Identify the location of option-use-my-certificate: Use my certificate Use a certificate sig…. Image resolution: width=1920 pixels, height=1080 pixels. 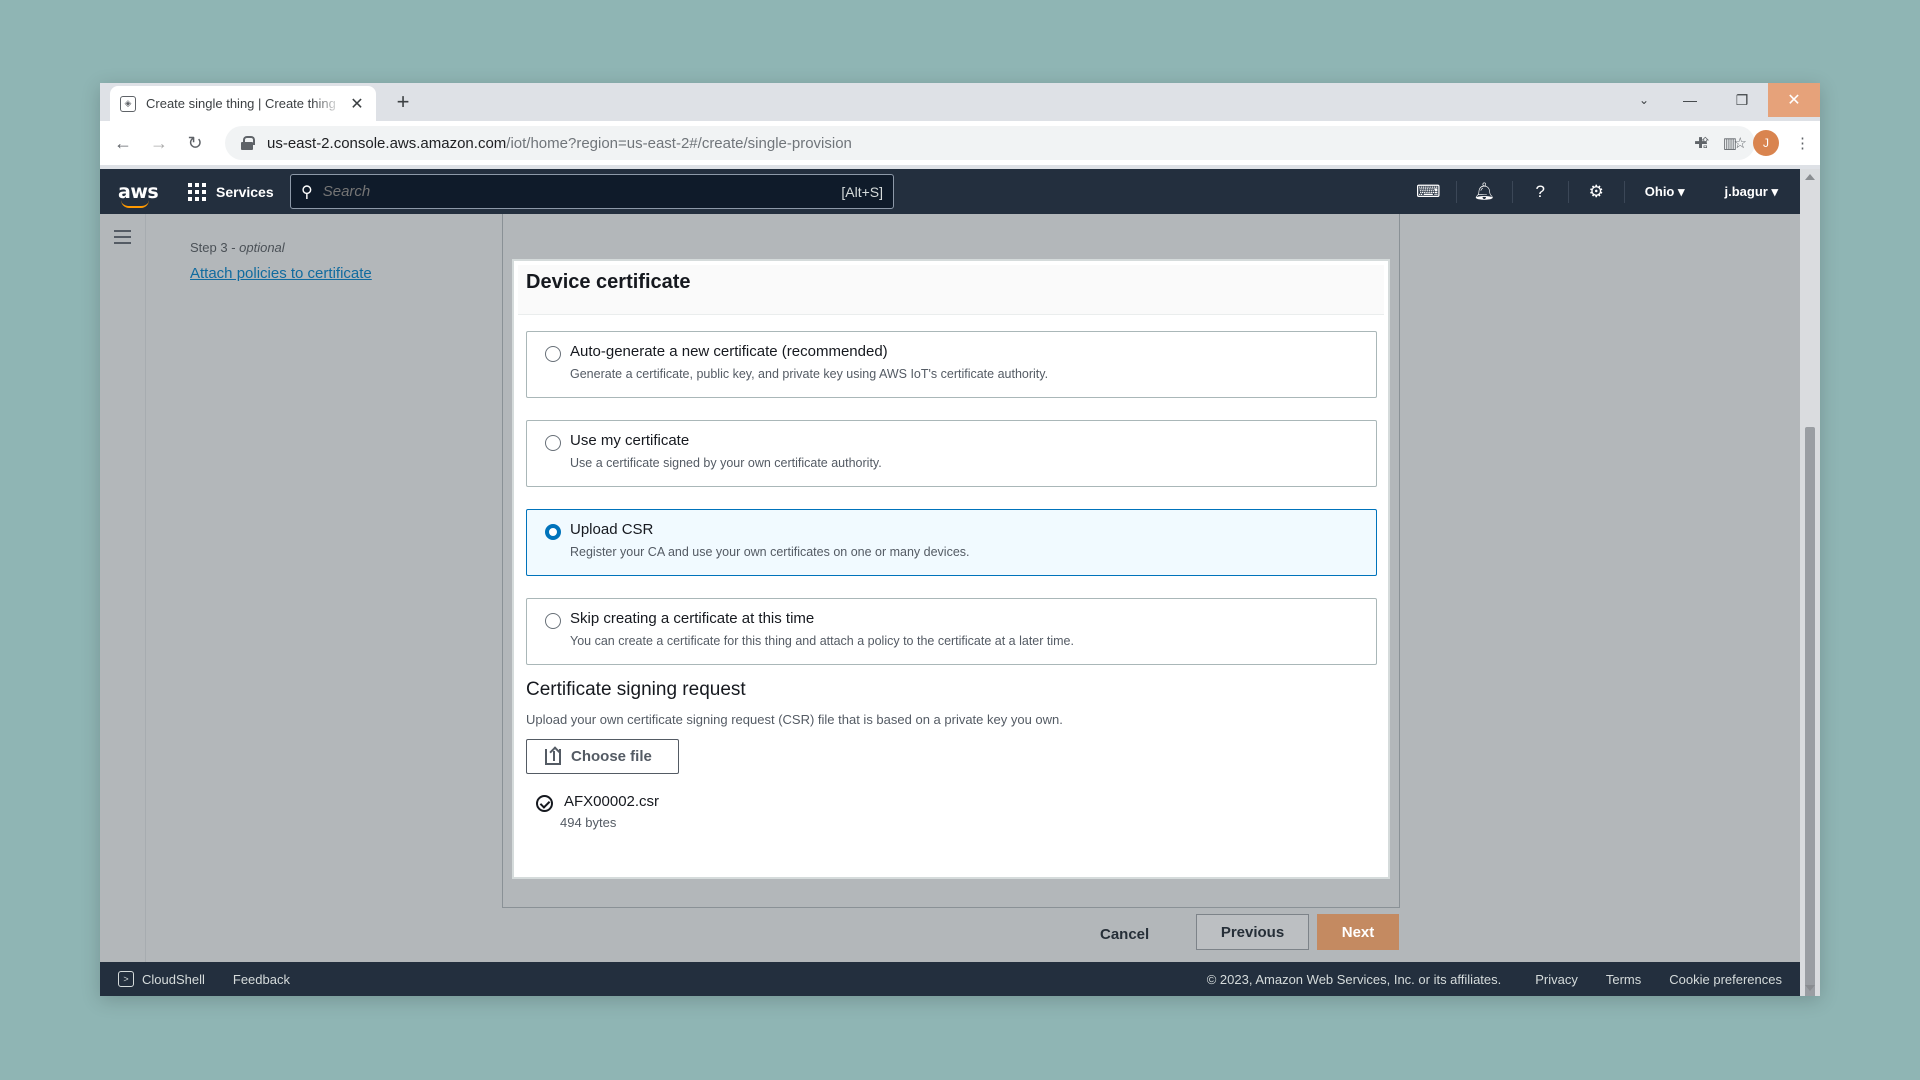
(951, 453).